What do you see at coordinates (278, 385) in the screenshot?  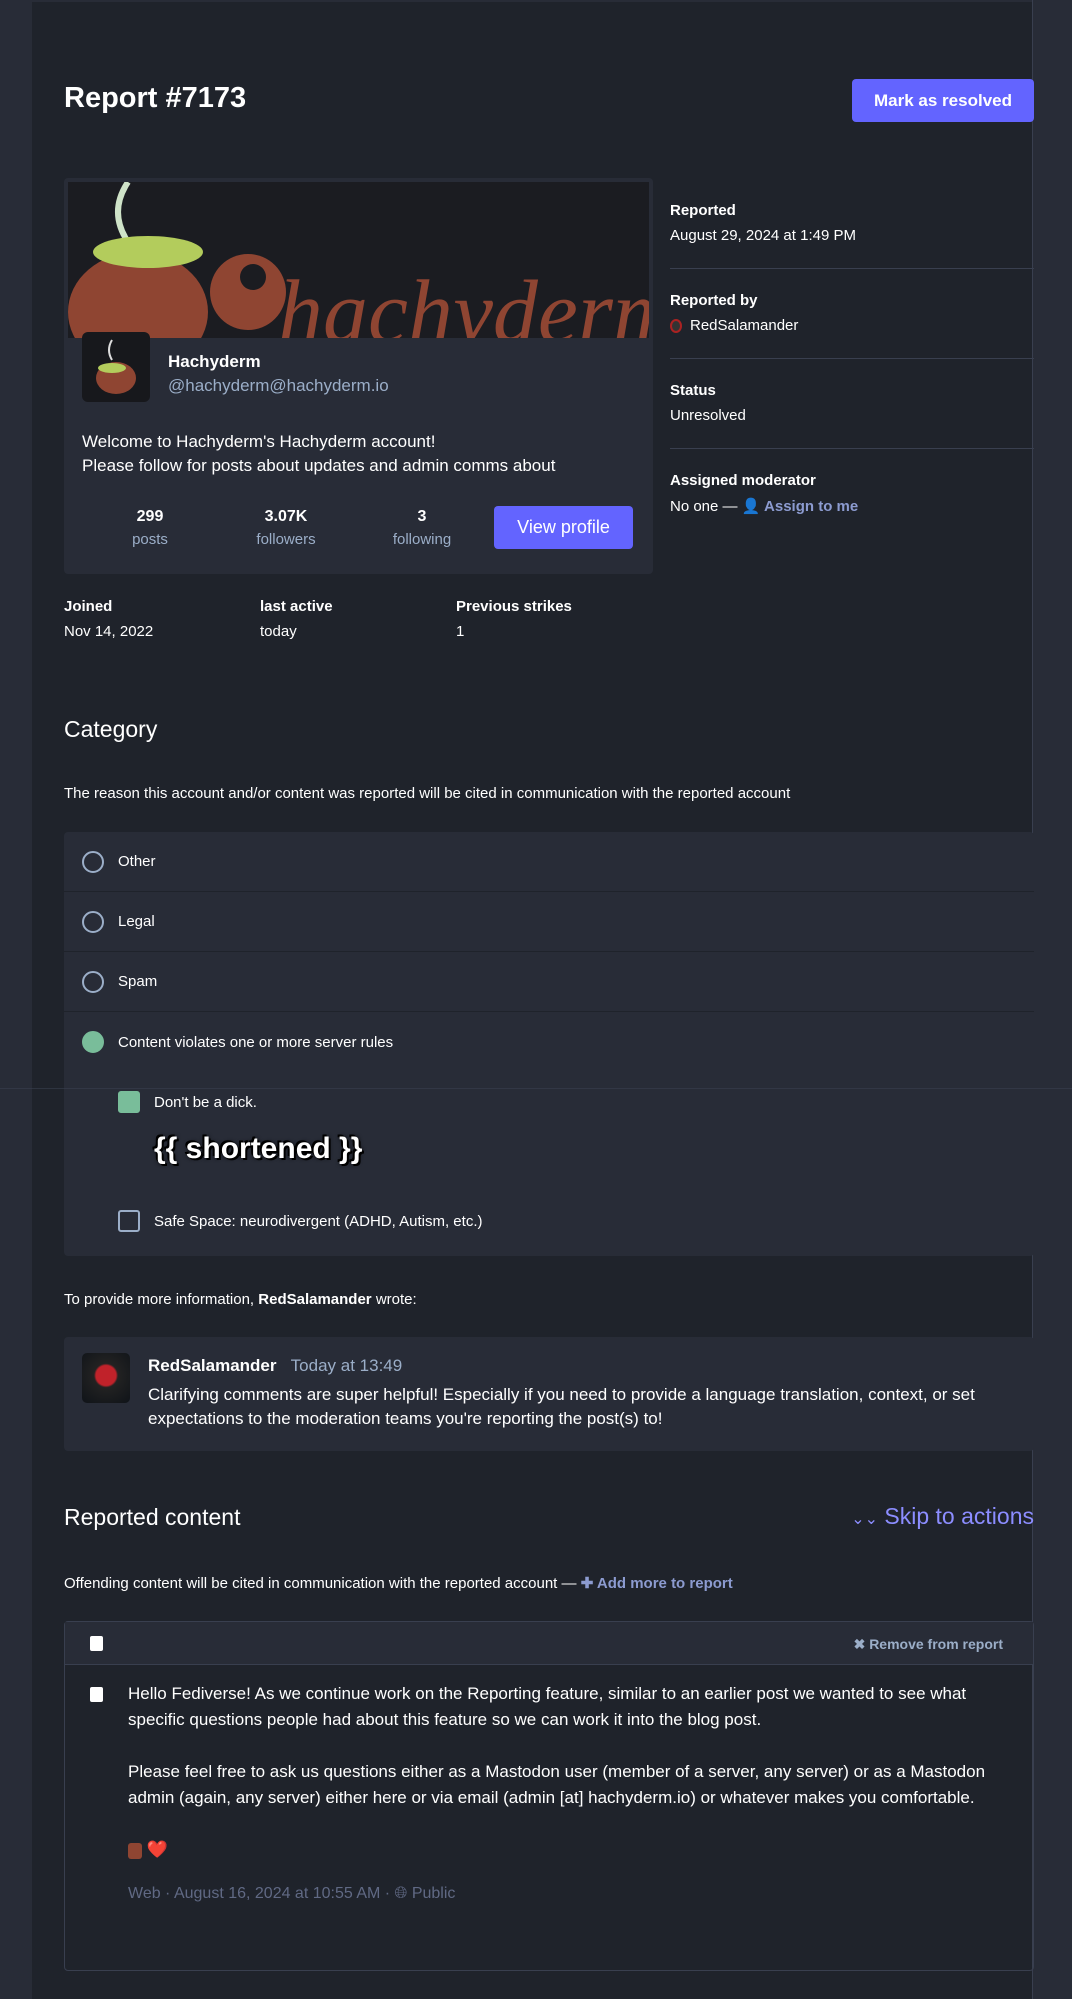 I see `account-handle: @hachyderm@hachyderm.io` at bounding box center [278, 385].